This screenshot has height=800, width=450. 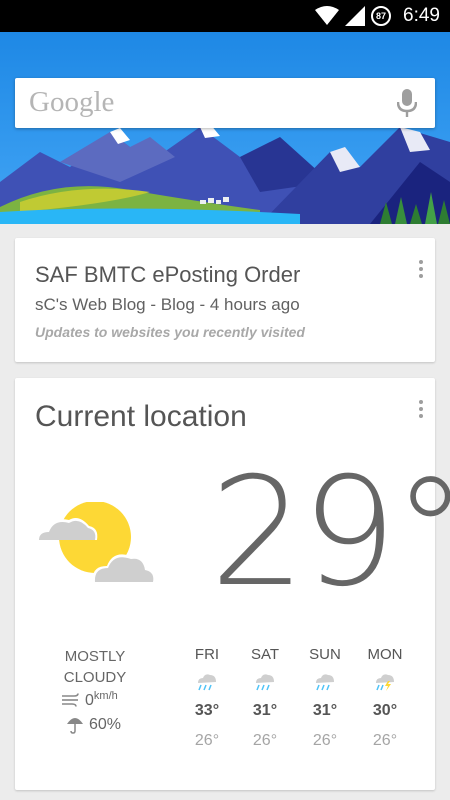 I want to click on news-source: sC's Web Blog - Blog - 4 hours ago, so click(x=167, y=304).